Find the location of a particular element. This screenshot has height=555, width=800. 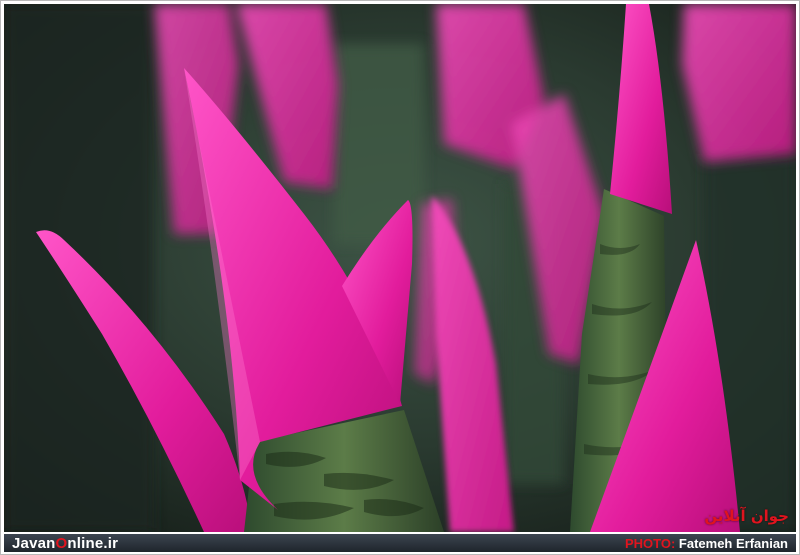

watermark-logo: جوان آنلاین is located at coordinates (746, 516).